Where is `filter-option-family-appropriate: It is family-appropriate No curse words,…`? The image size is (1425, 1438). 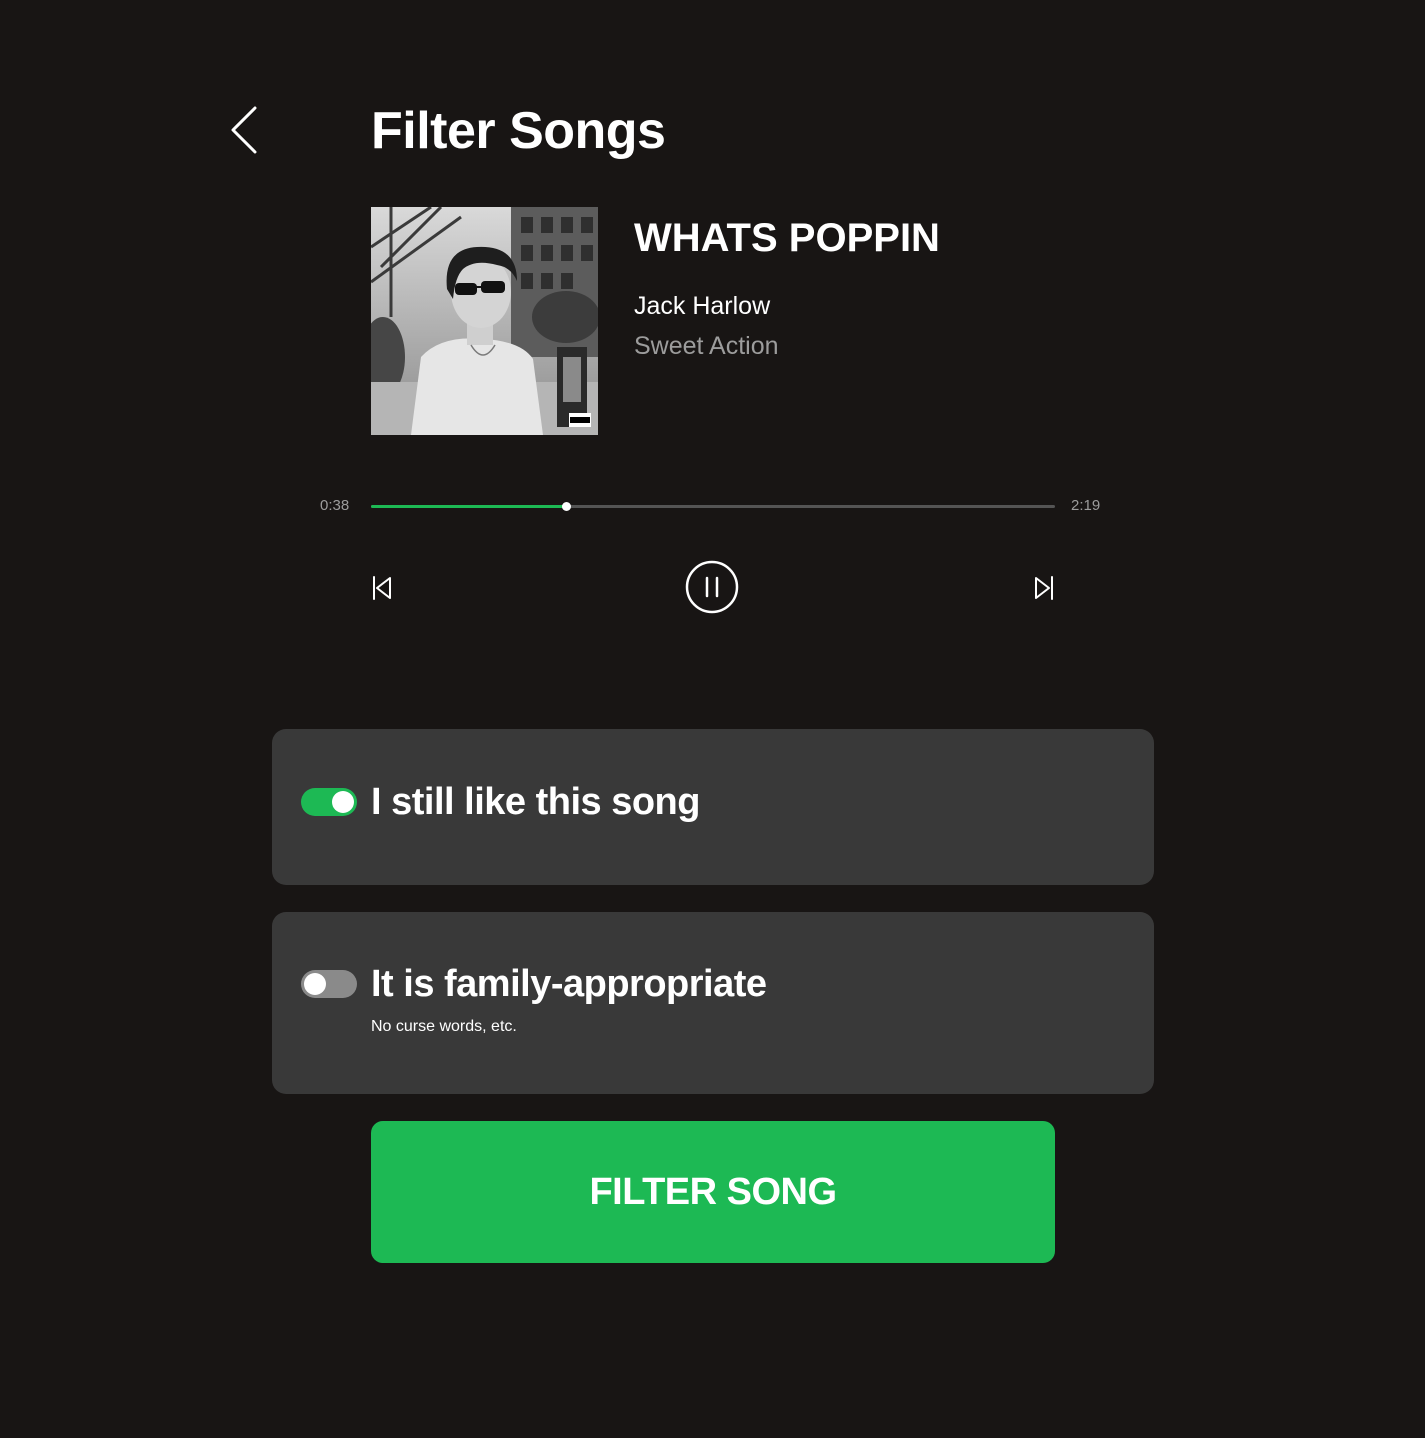 filter-option-family-appropriate: It is family-appropriate No curse words,… is located at coordinates (713, 1003).